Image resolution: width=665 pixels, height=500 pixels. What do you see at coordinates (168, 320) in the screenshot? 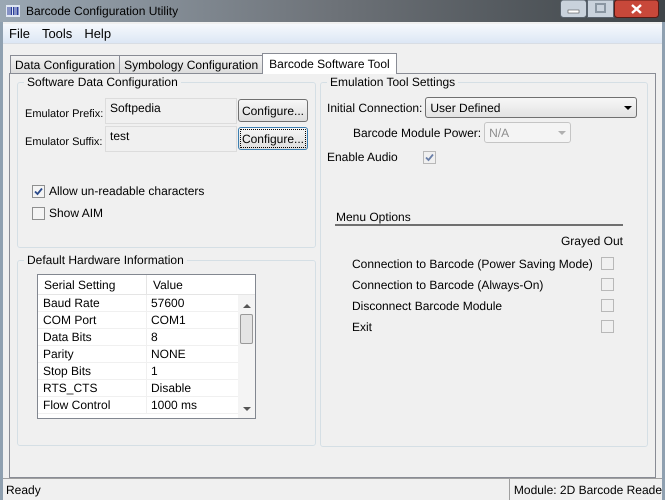
I see `table-cell-text: COM1` at bounding box center [168, 320].